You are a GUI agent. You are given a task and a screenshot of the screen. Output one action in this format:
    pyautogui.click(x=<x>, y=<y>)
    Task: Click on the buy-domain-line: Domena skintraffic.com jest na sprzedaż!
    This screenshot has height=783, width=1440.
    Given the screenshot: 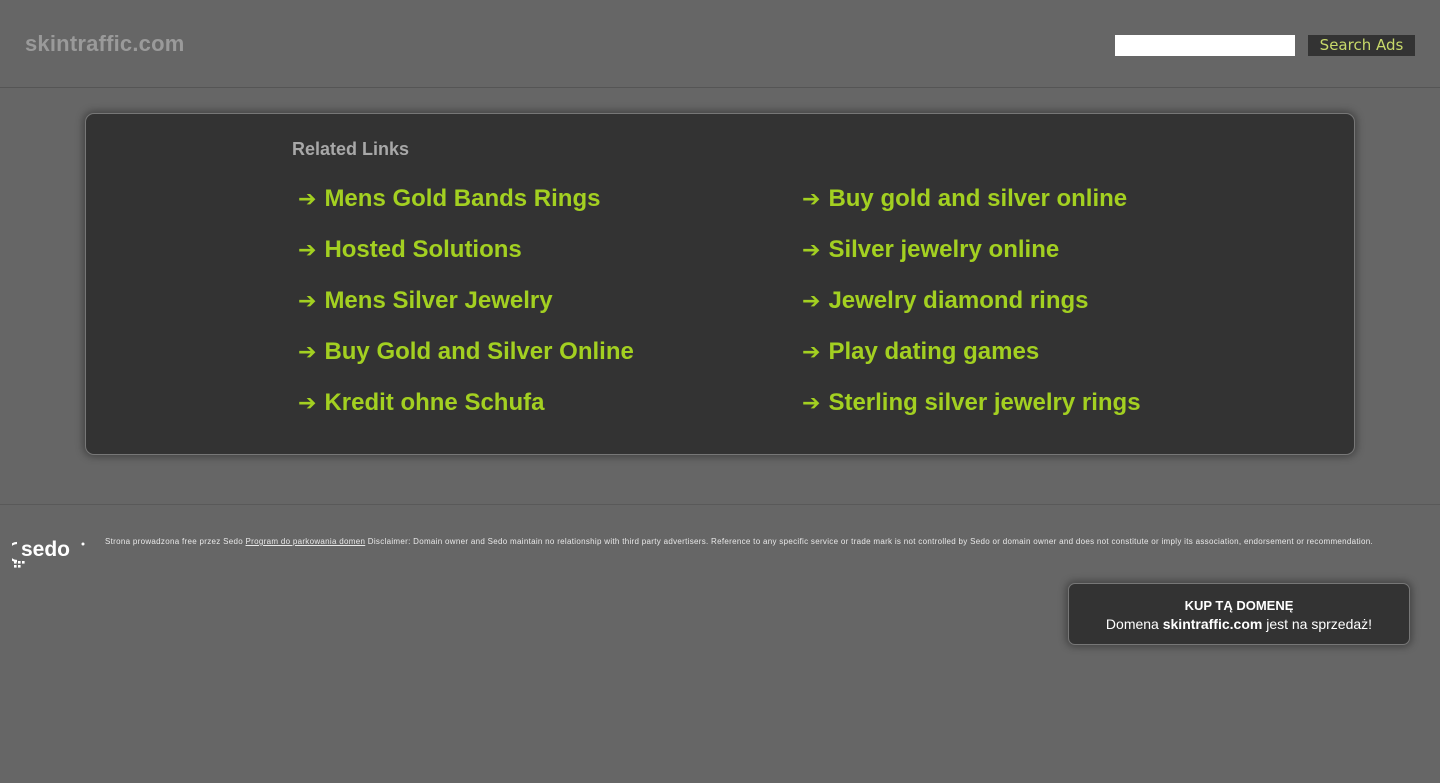 What is the action you would take?
    pyautogui.click(x=1239, y=624)
    